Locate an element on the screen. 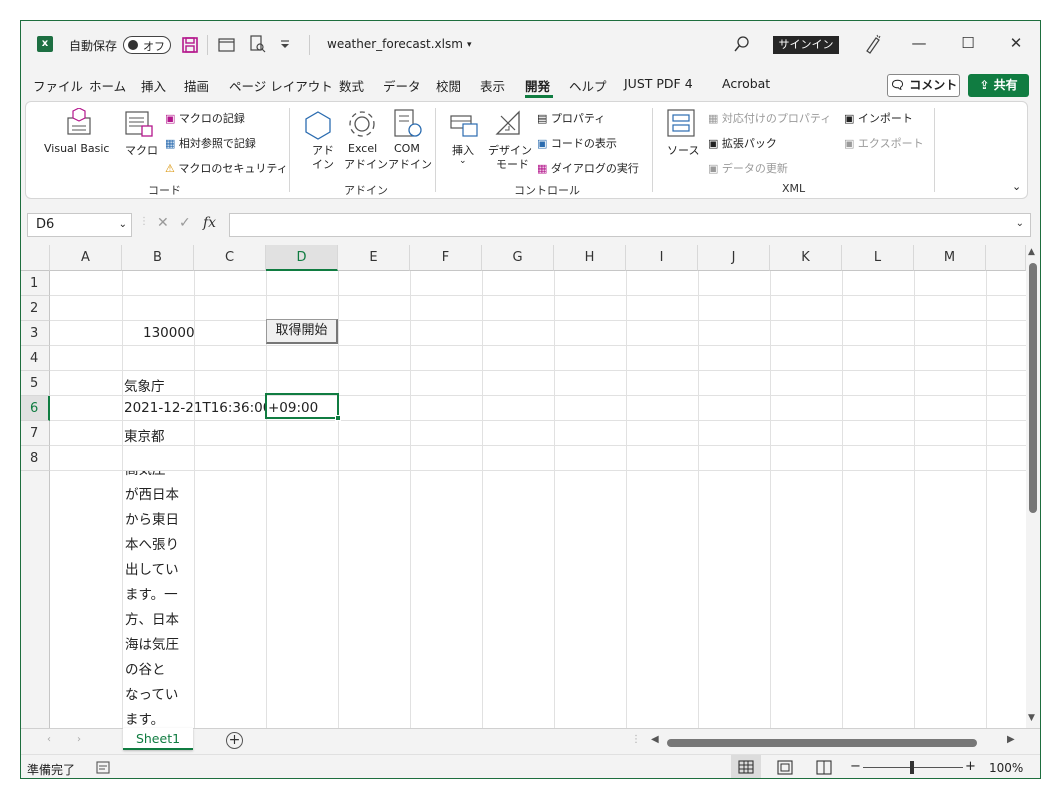 This screenshot has height=799, width=1061. start-fetch-button: 取得開始 is located at coordinates (302, 331).